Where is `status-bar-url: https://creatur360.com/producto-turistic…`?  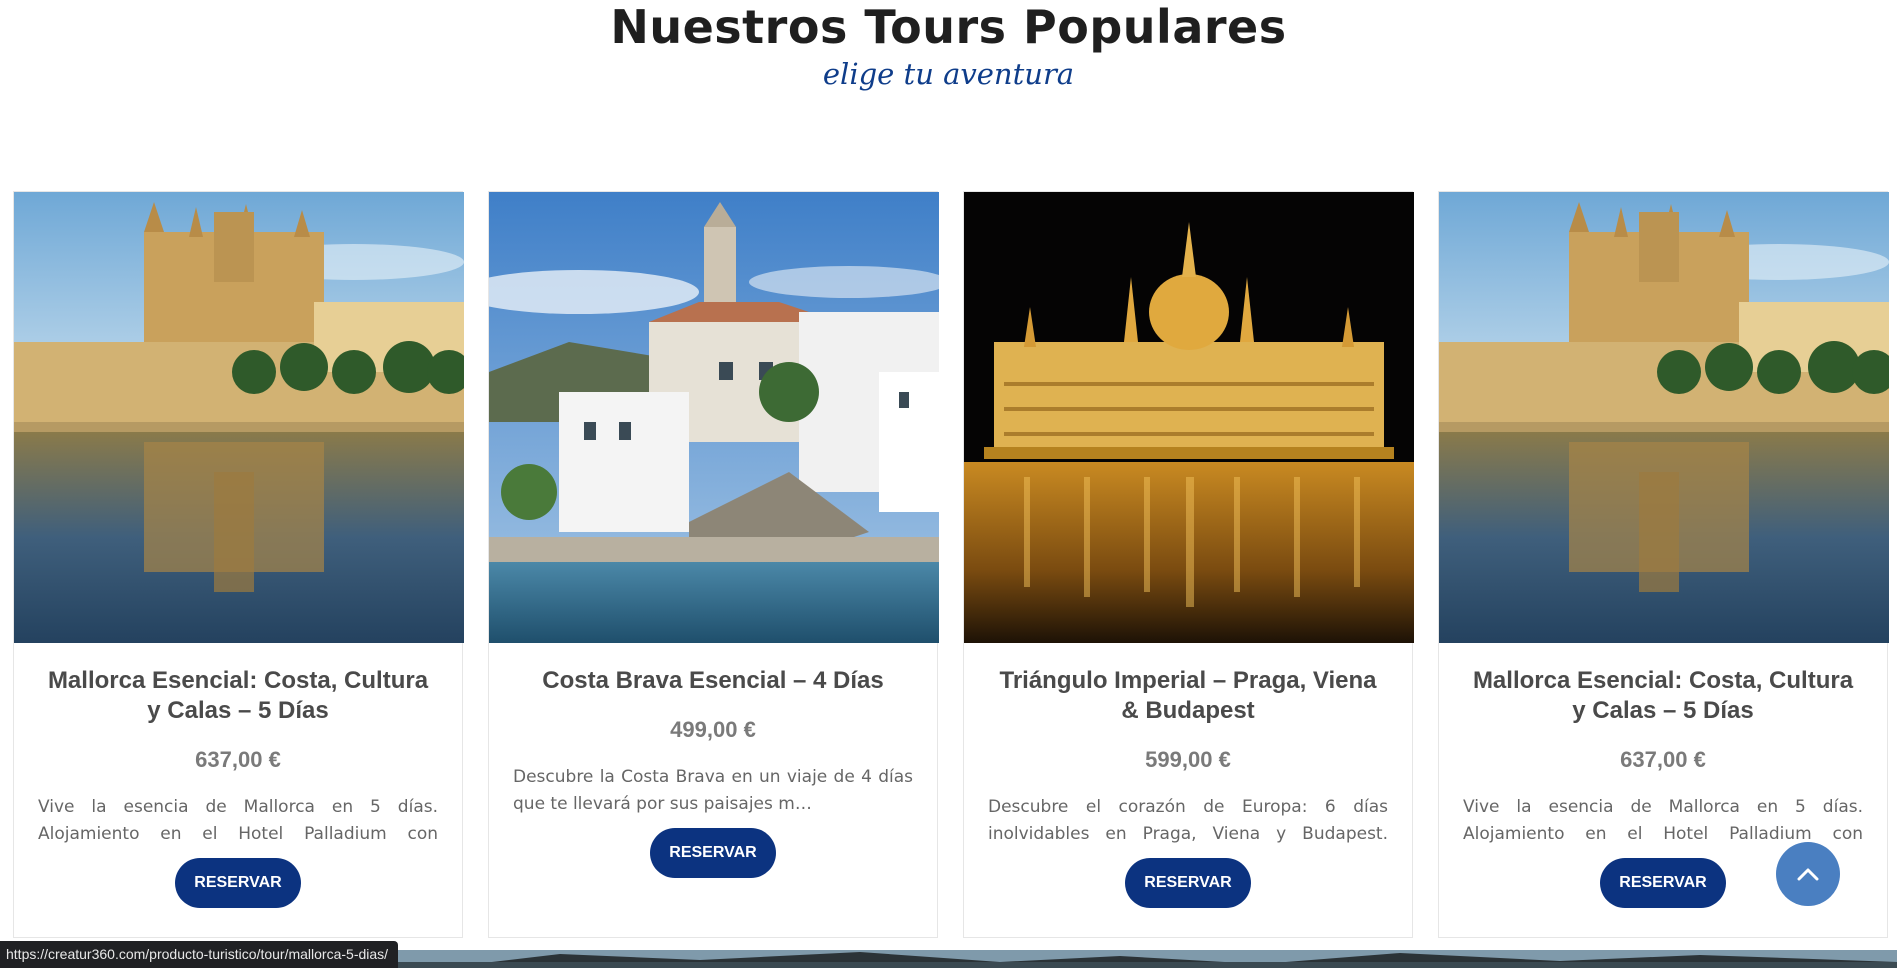 status-bar-url: https://creatur360.com/producto-turistic… is located at coordinates (199, 954).